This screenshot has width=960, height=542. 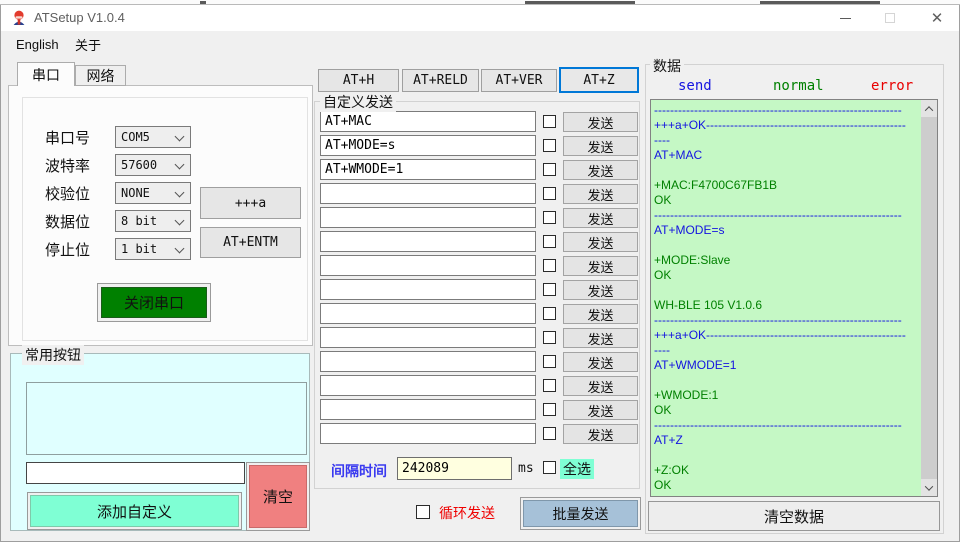 What do you see at coordinates (250, 242) in the screenshot?
I see `at-entm-button: AT+ENTM` at bounding box center [250, 242].